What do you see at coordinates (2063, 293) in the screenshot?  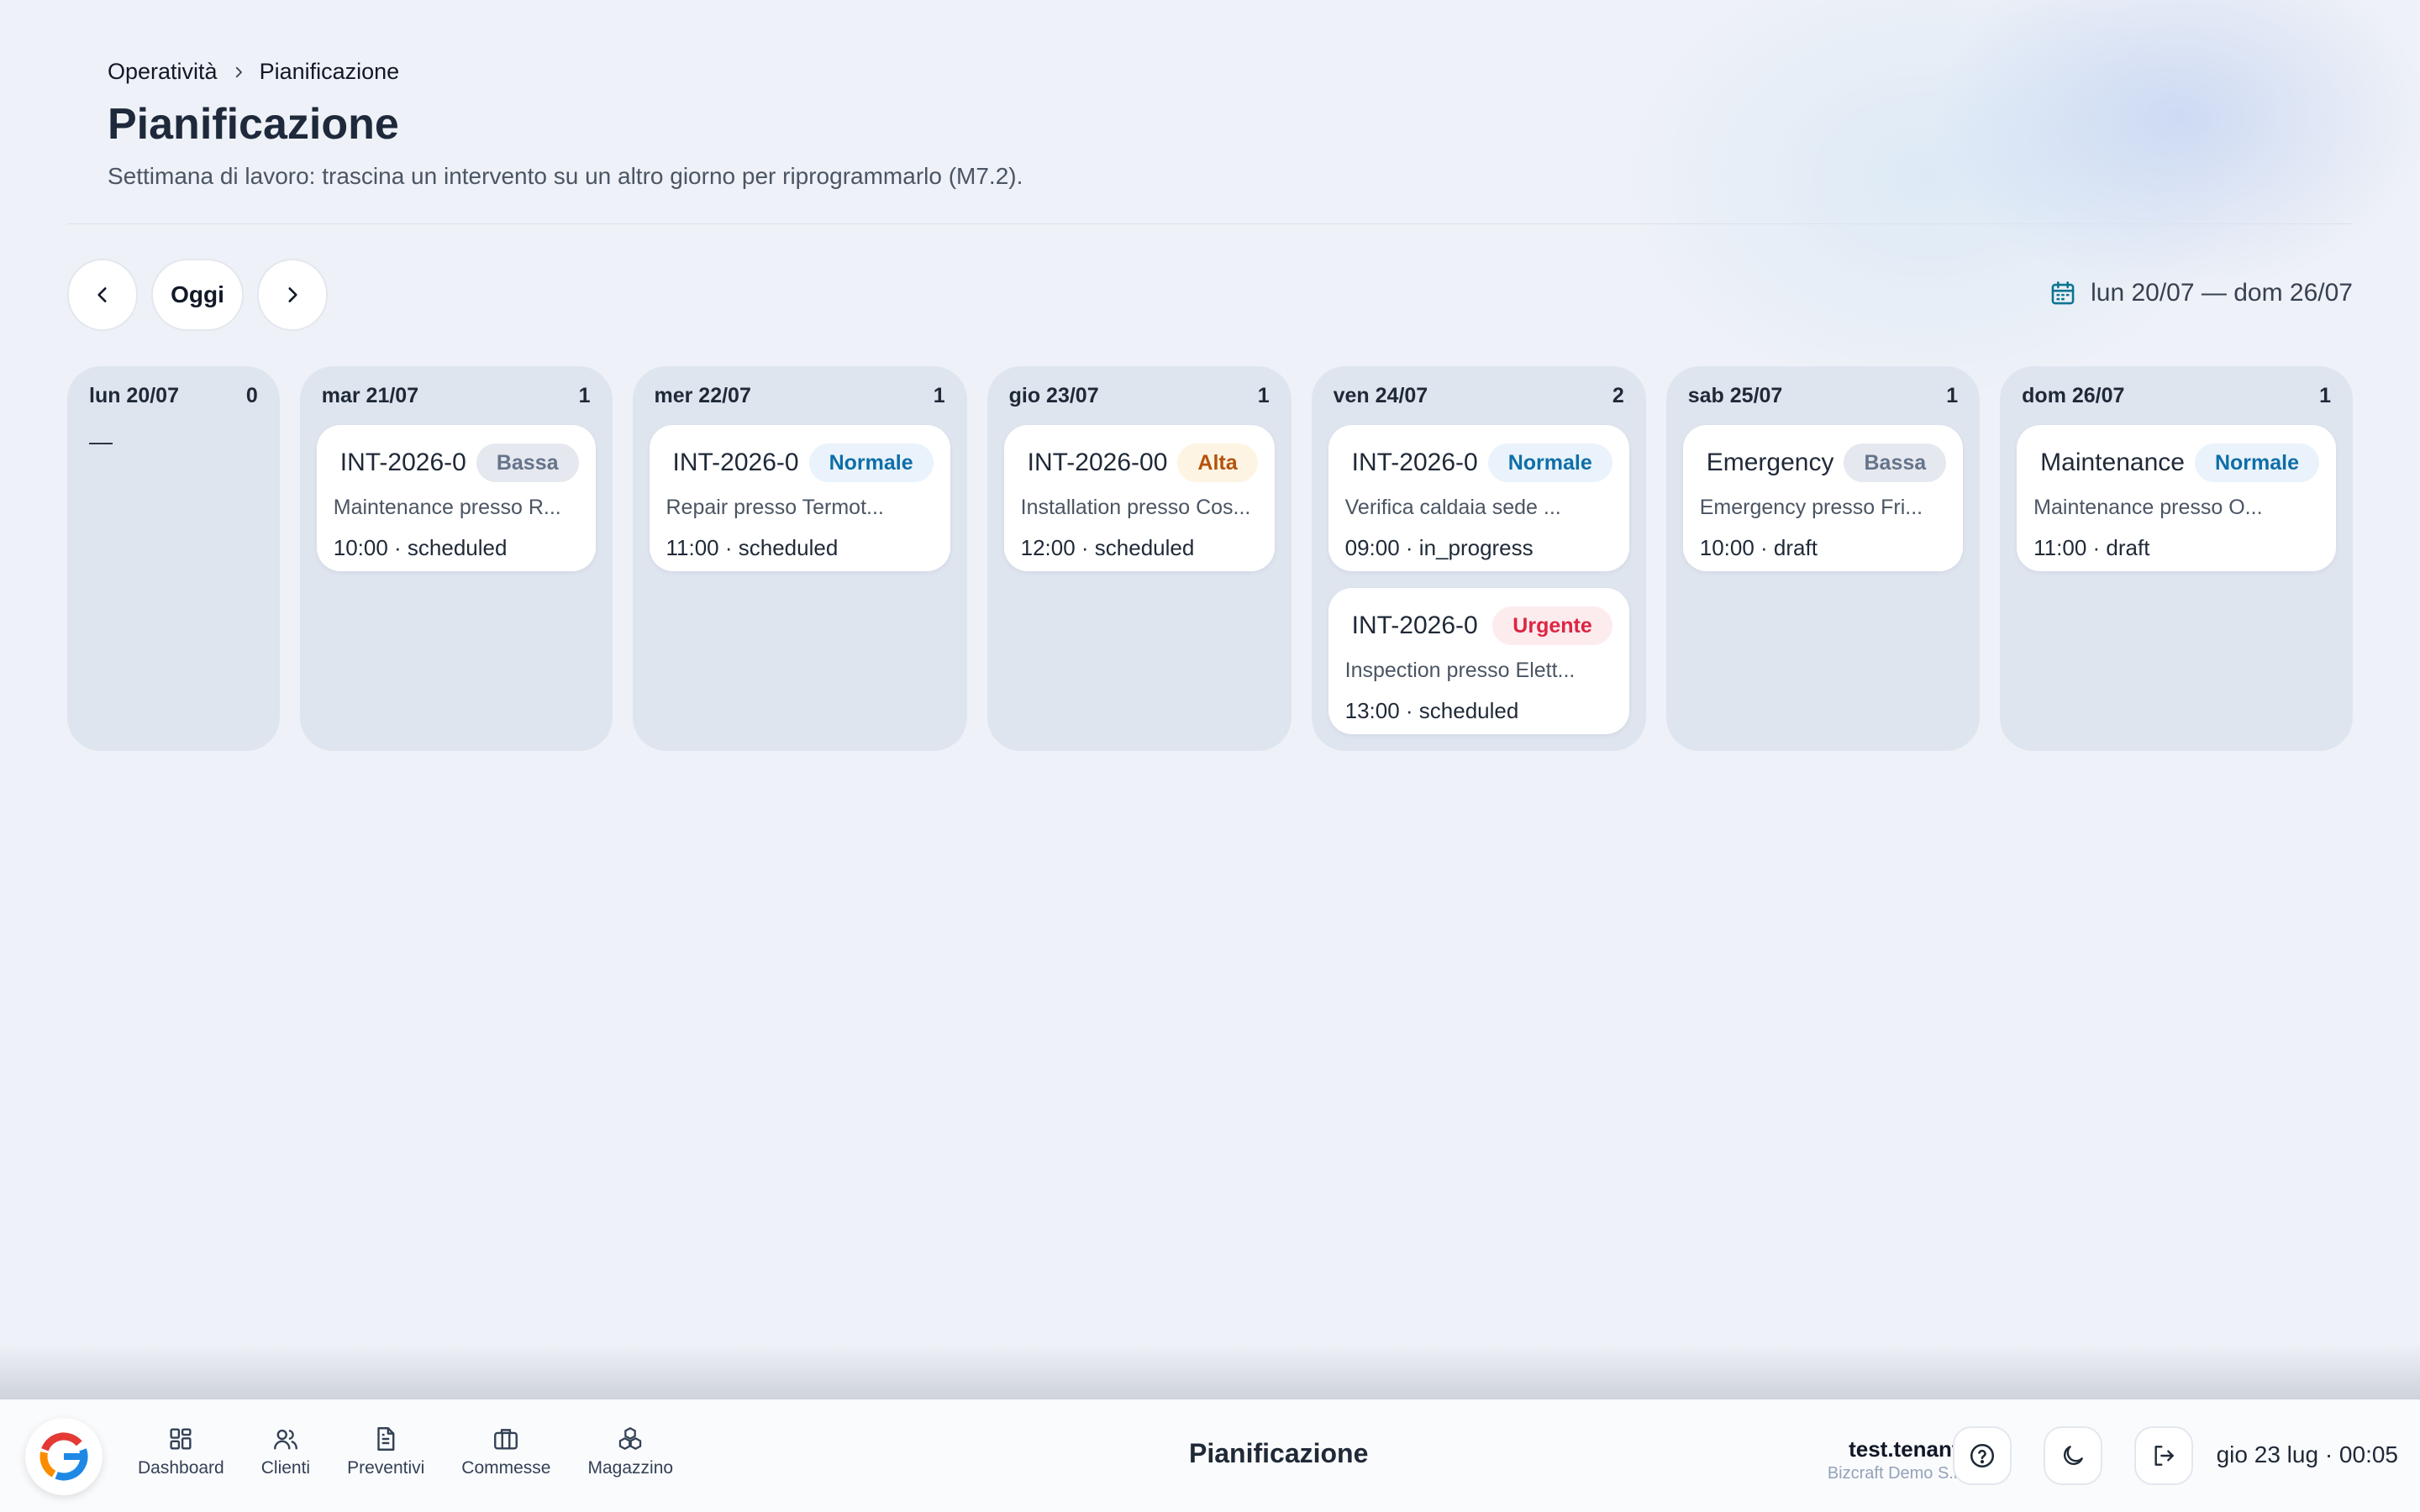 I see `calendar-icon` at bounding box center [2063, 293].